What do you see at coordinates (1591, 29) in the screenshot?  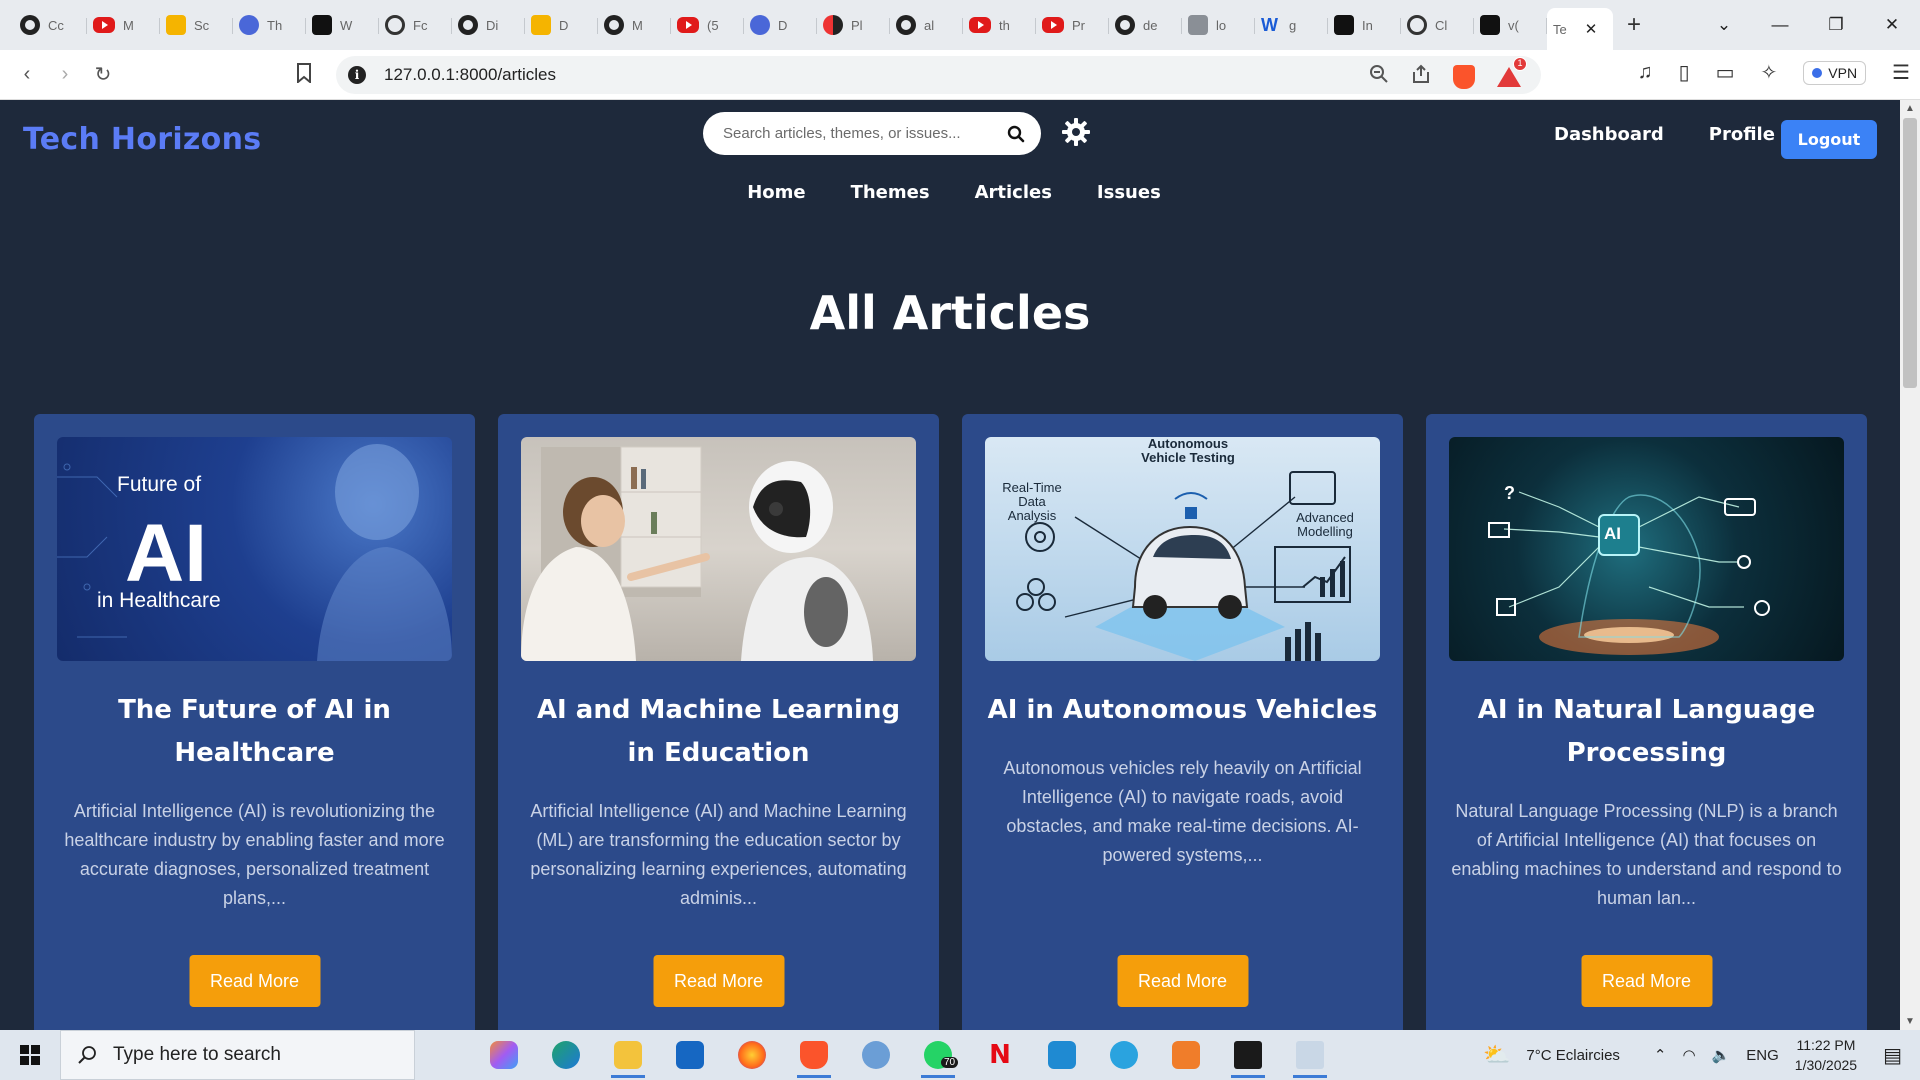 I see `close-tab-icon: ✕` at bounding box center [1591, 29].